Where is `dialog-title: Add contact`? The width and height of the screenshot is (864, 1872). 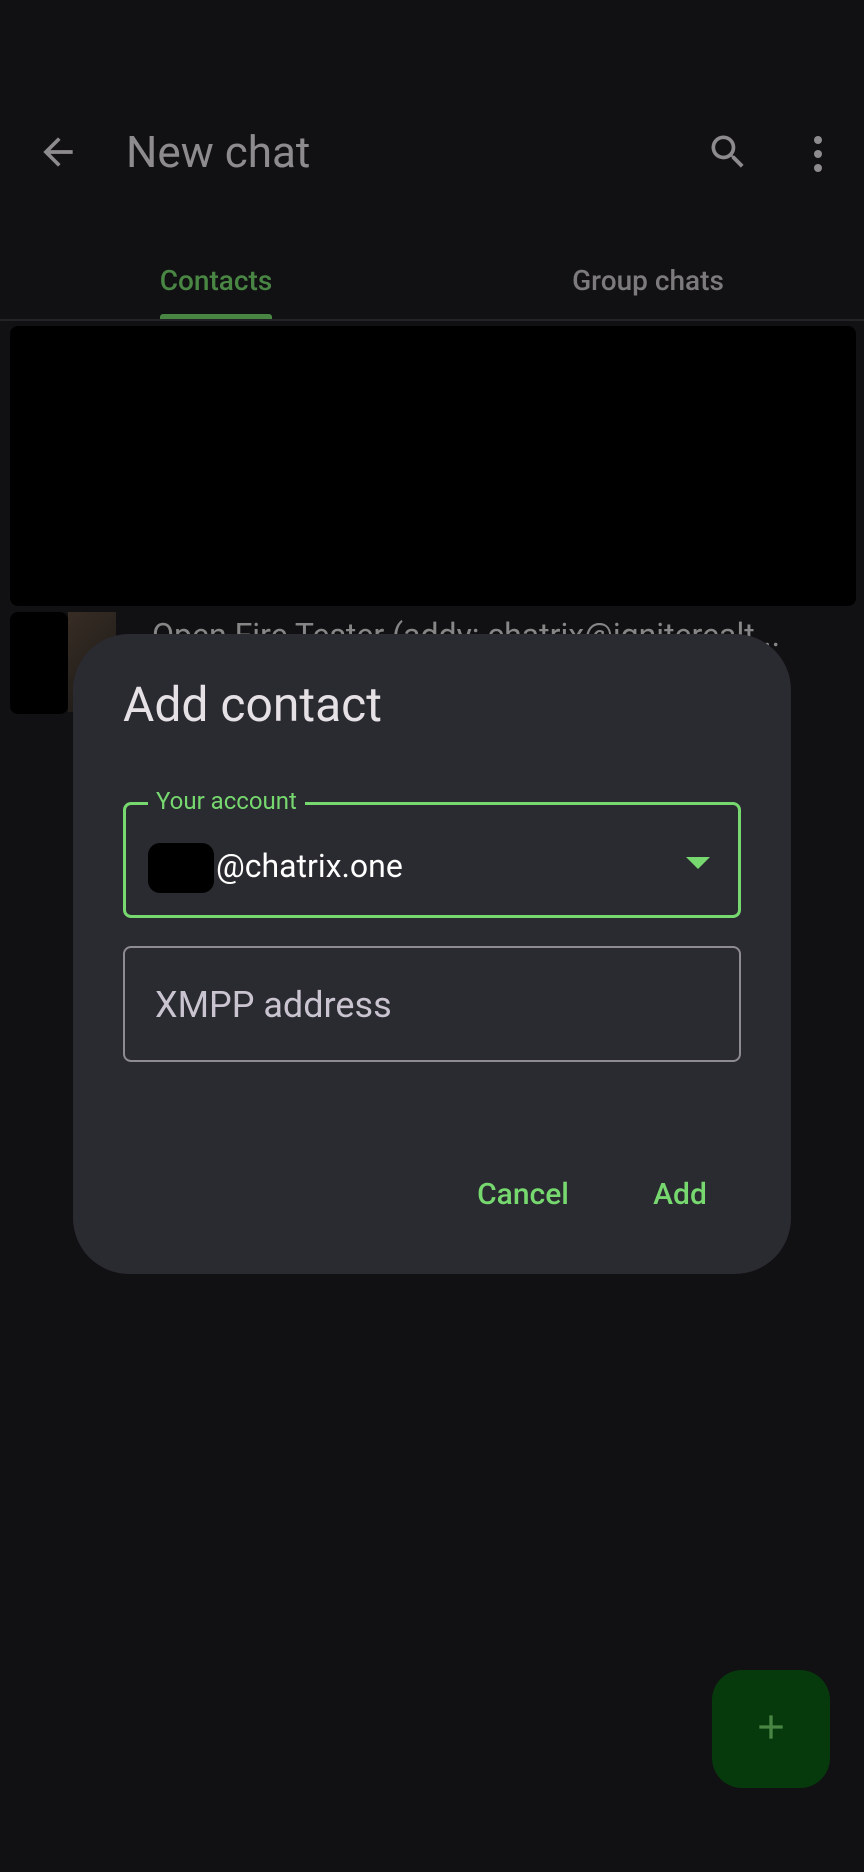
dialog-title: Add contact is located at coordinates (253, 704).